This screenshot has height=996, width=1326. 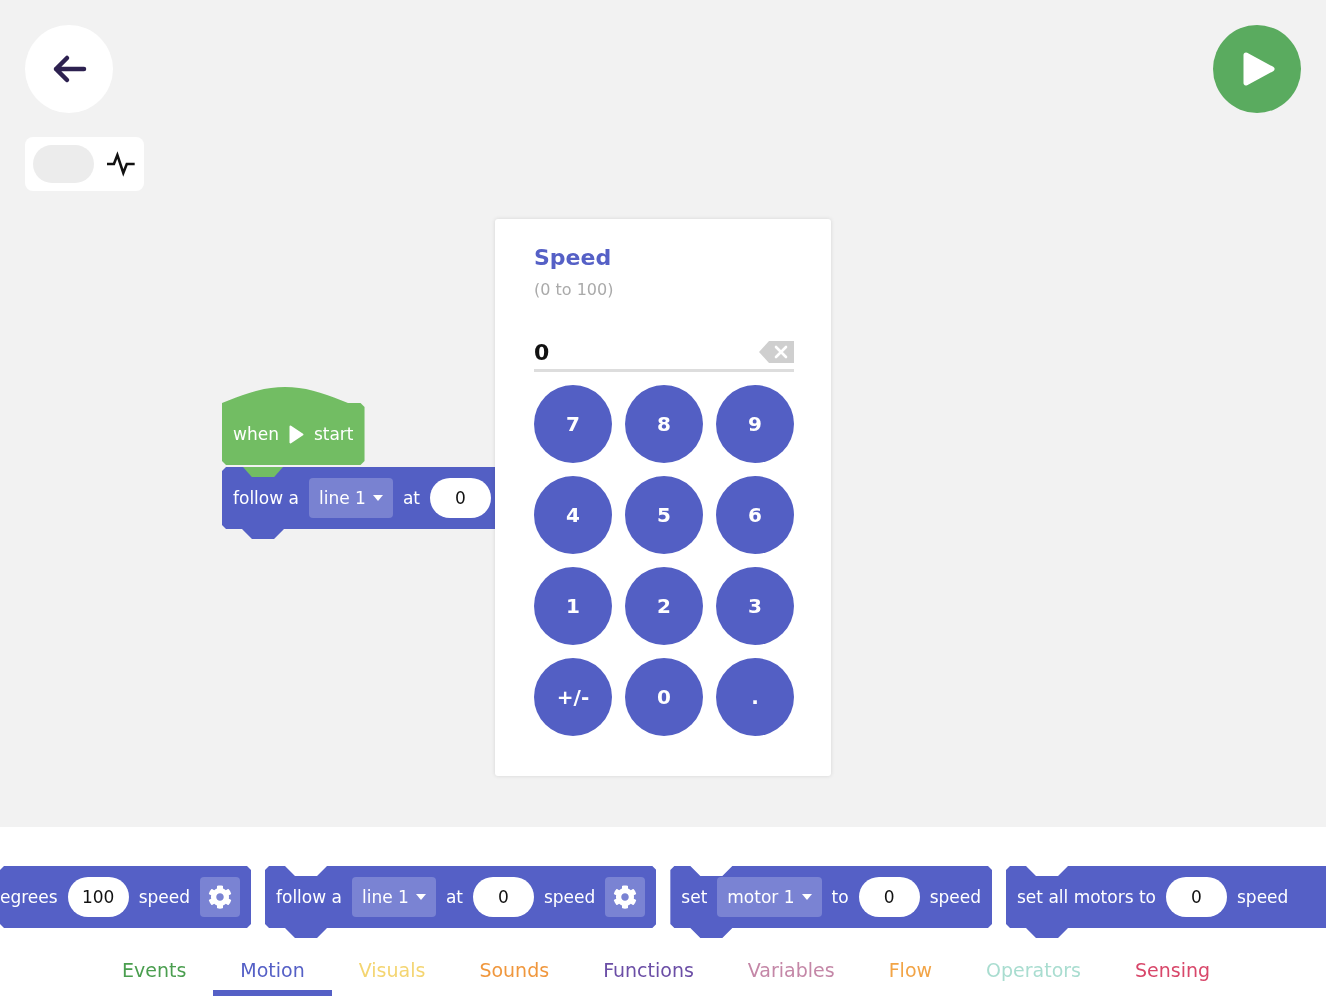 What do you see at coordinates (573, 424) in the screenshot?
I see `keypad-key: 7` at bounding box center [573, 424].